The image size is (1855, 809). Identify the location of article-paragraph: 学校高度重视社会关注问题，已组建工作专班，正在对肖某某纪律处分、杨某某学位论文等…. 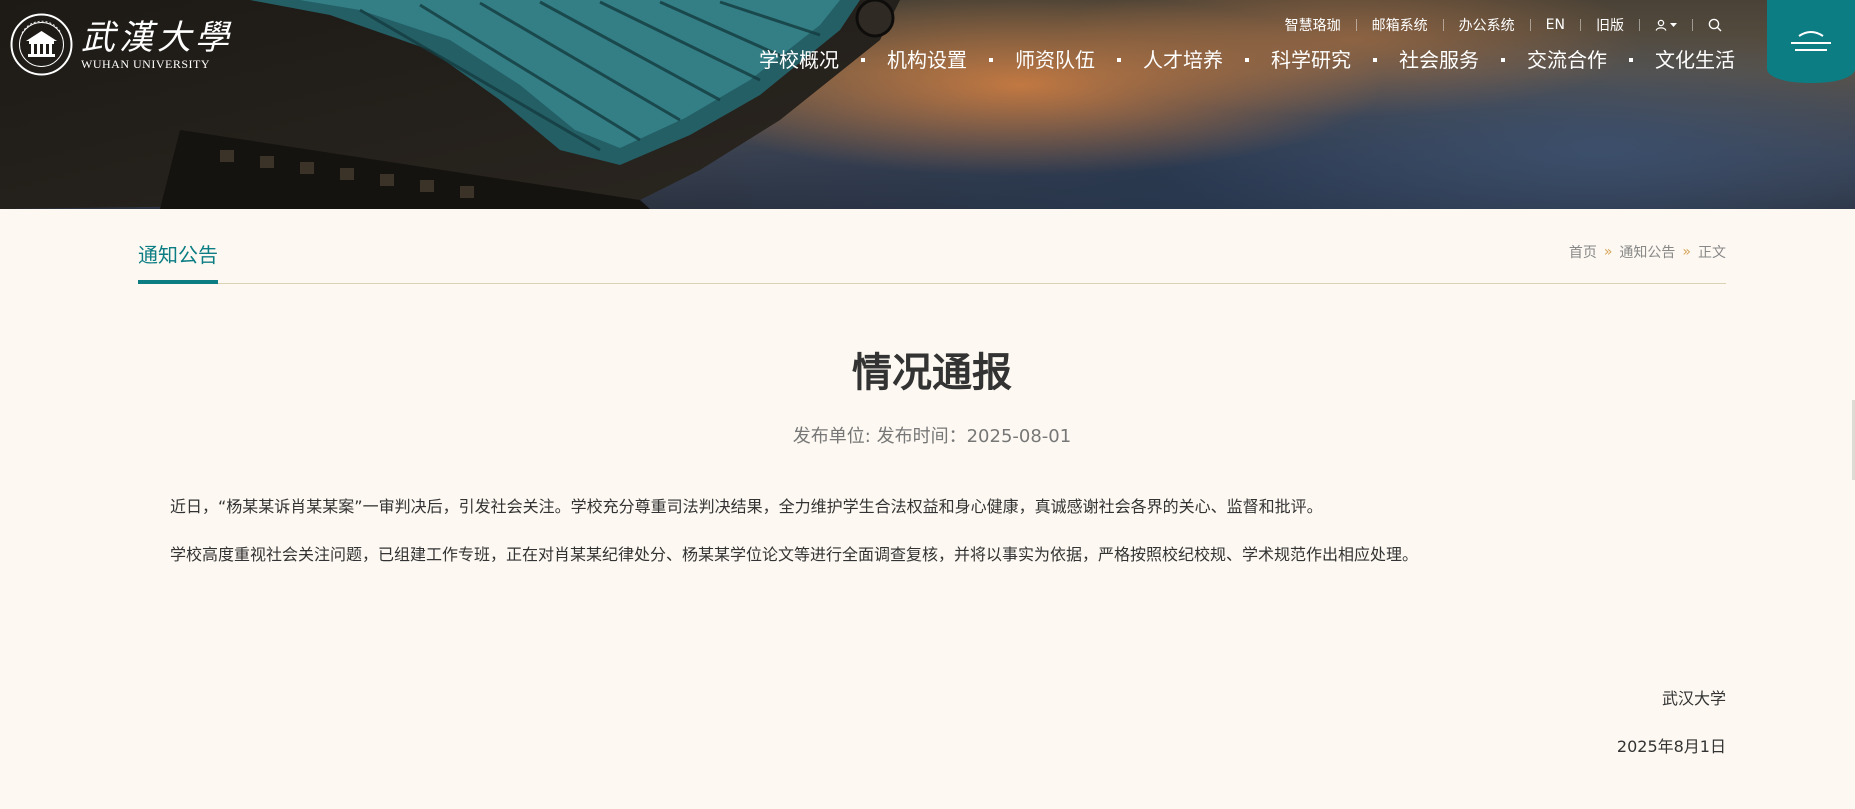
(794, 554).